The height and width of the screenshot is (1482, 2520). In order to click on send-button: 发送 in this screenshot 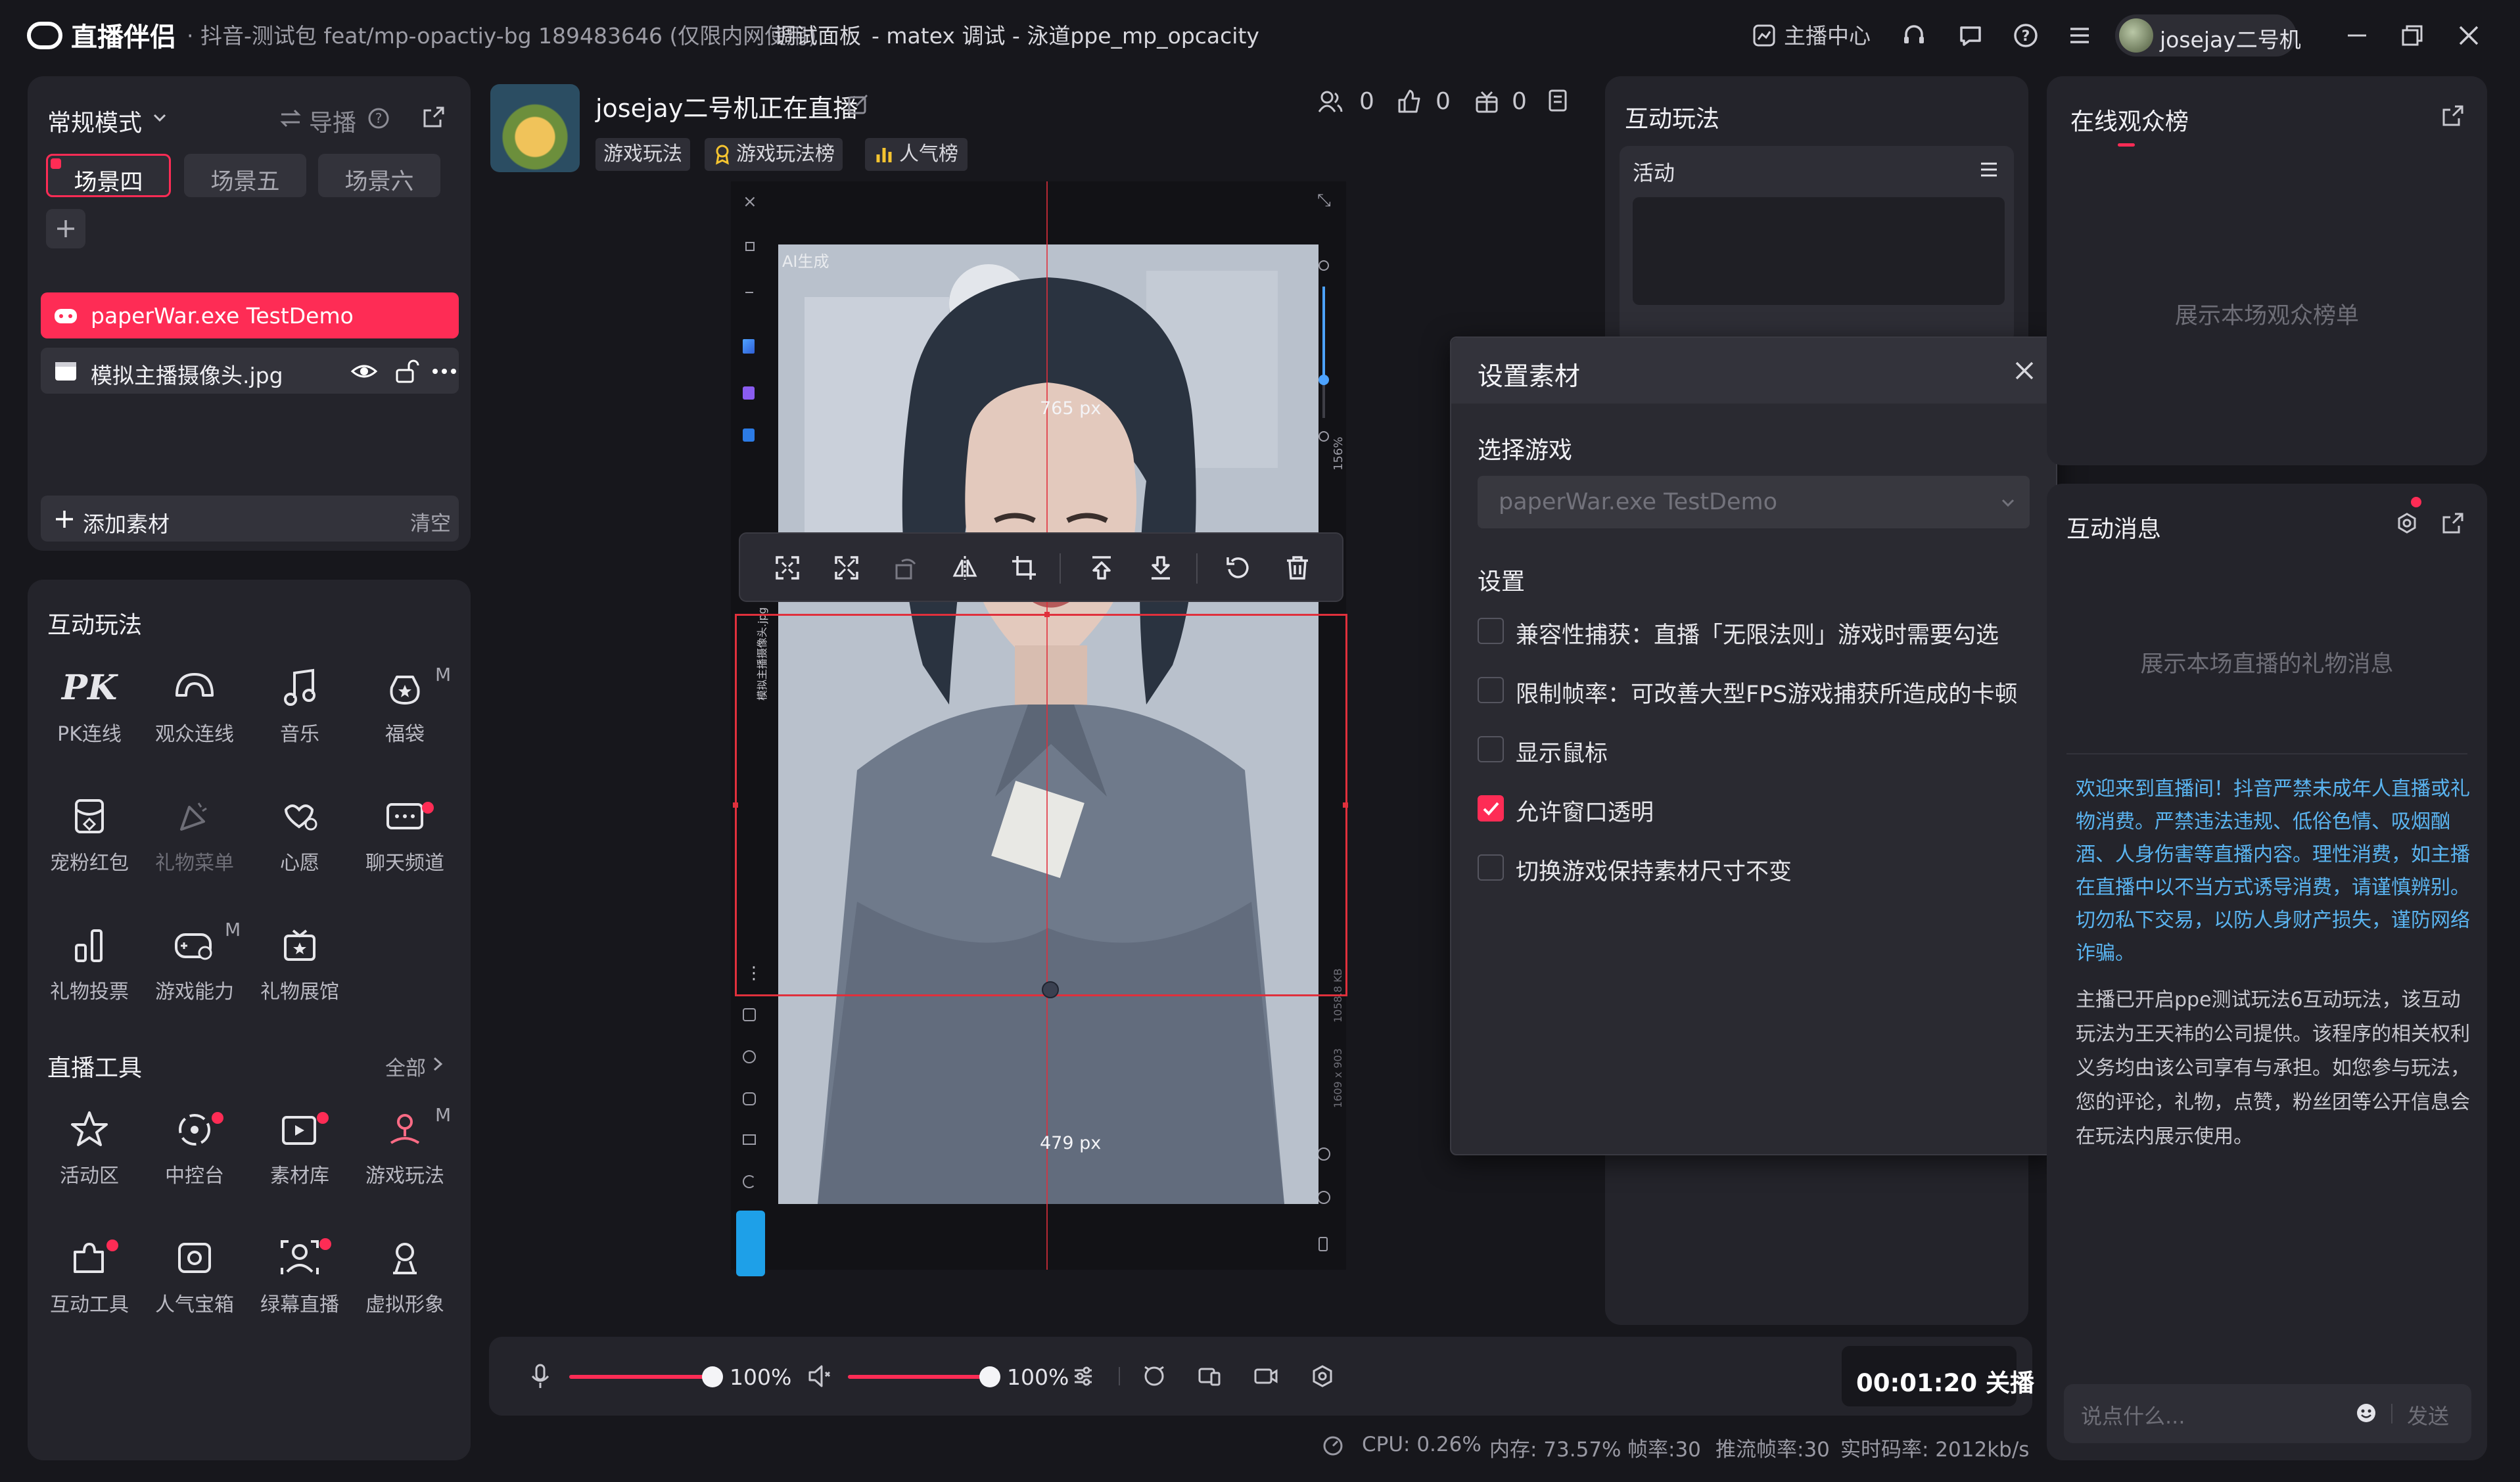, I will do `click(2428, 1415)`.